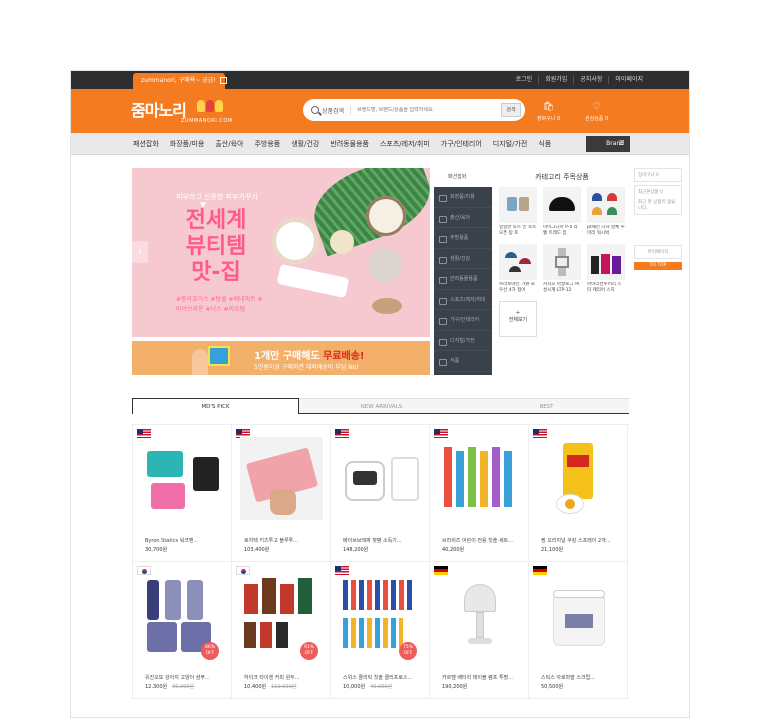  I want to click on product-card: 스틱스 아로마말 스크럽... 50,500원, so click(578, 630).